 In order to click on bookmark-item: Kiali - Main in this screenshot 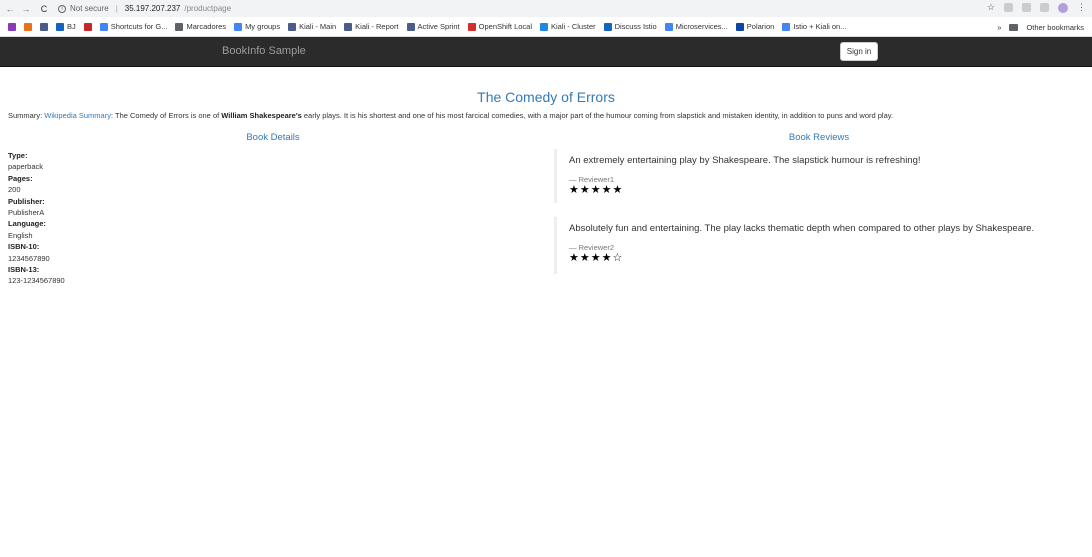, I will do `click(312, 26)`.